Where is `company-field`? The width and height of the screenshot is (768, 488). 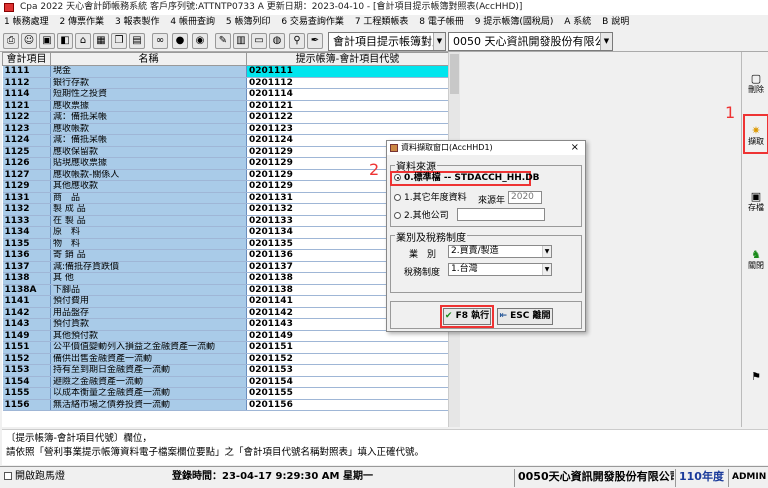
company-field is located at coordinates (501, 214).